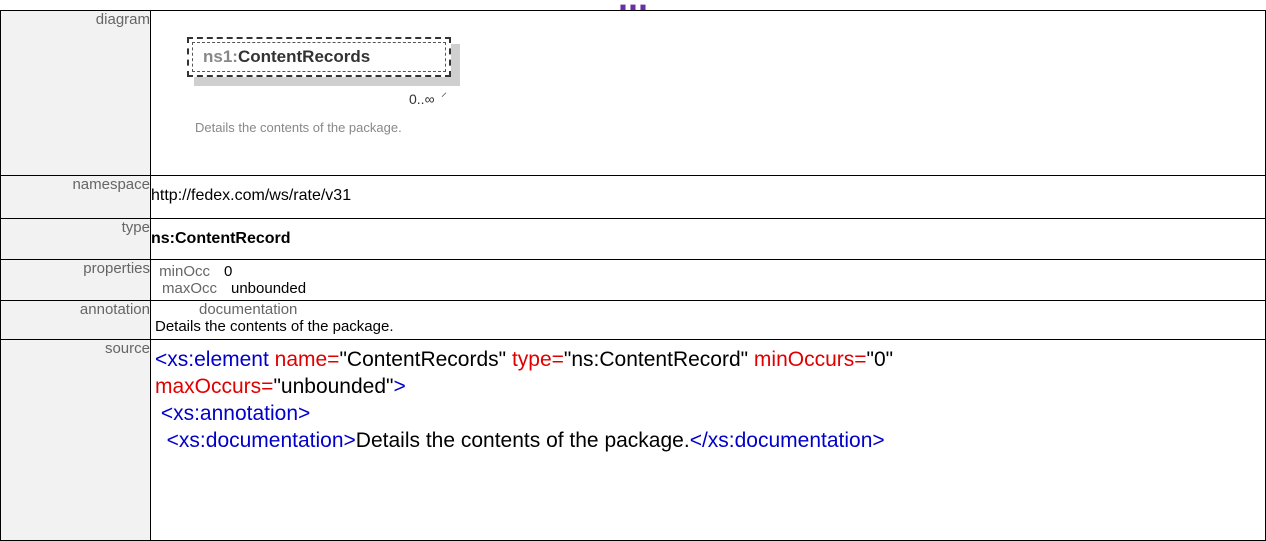  Describe the element at coordinates (214, 386) in the screenshot. I see `xml-attr: maxOccurs=` at that location.